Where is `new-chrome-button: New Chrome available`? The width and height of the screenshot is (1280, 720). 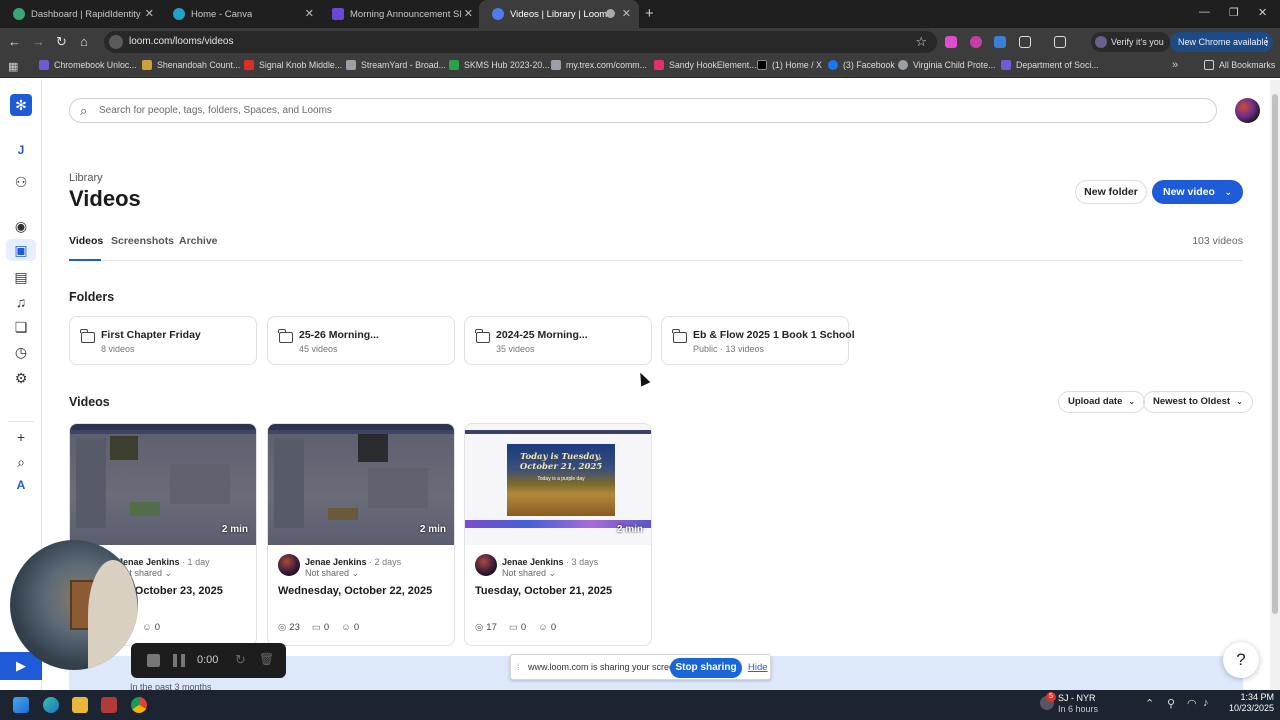
new-chrome-button: New Chrome available is located at coordinates (1221, 42).